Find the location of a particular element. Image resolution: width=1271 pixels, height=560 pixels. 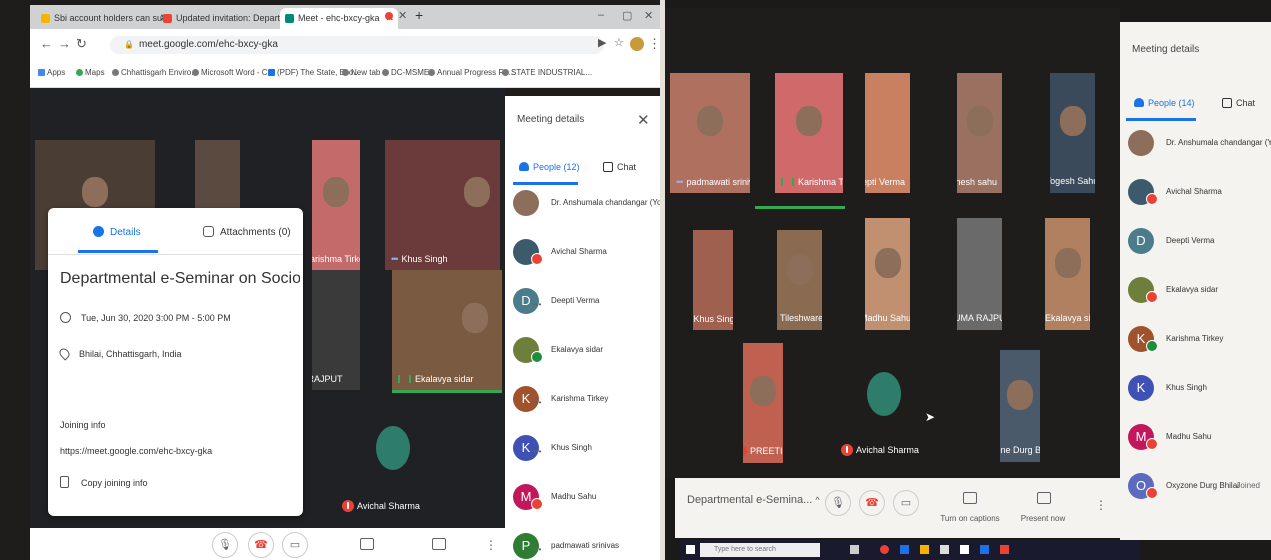

video-tile: Yogesh Sahu is located at coordinates (1072, 133).